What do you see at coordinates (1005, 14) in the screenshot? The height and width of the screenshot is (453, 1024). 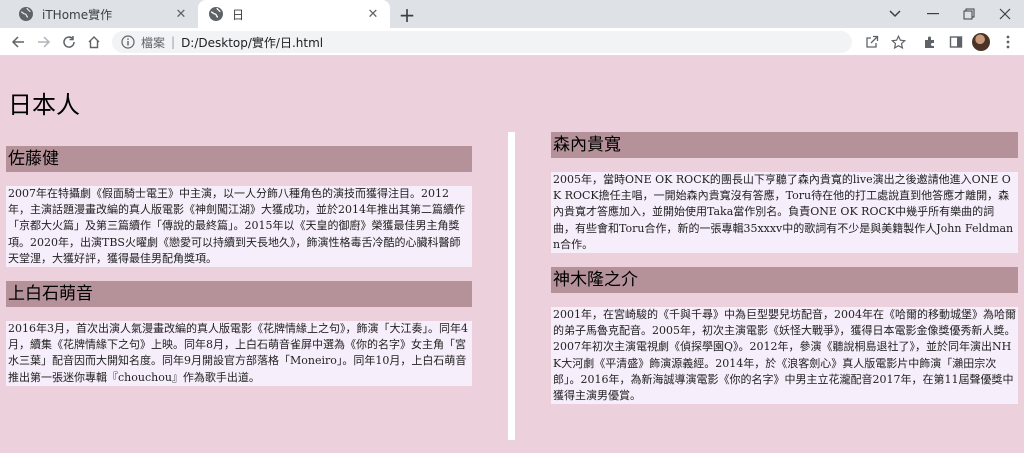 I see `close-window-button` at bounding box center [1005, 14].